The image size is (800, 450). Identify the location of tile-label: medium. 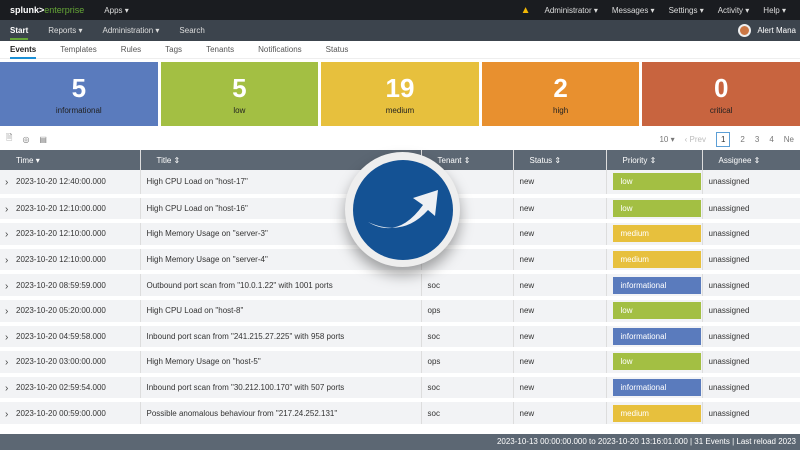
(400, 110).